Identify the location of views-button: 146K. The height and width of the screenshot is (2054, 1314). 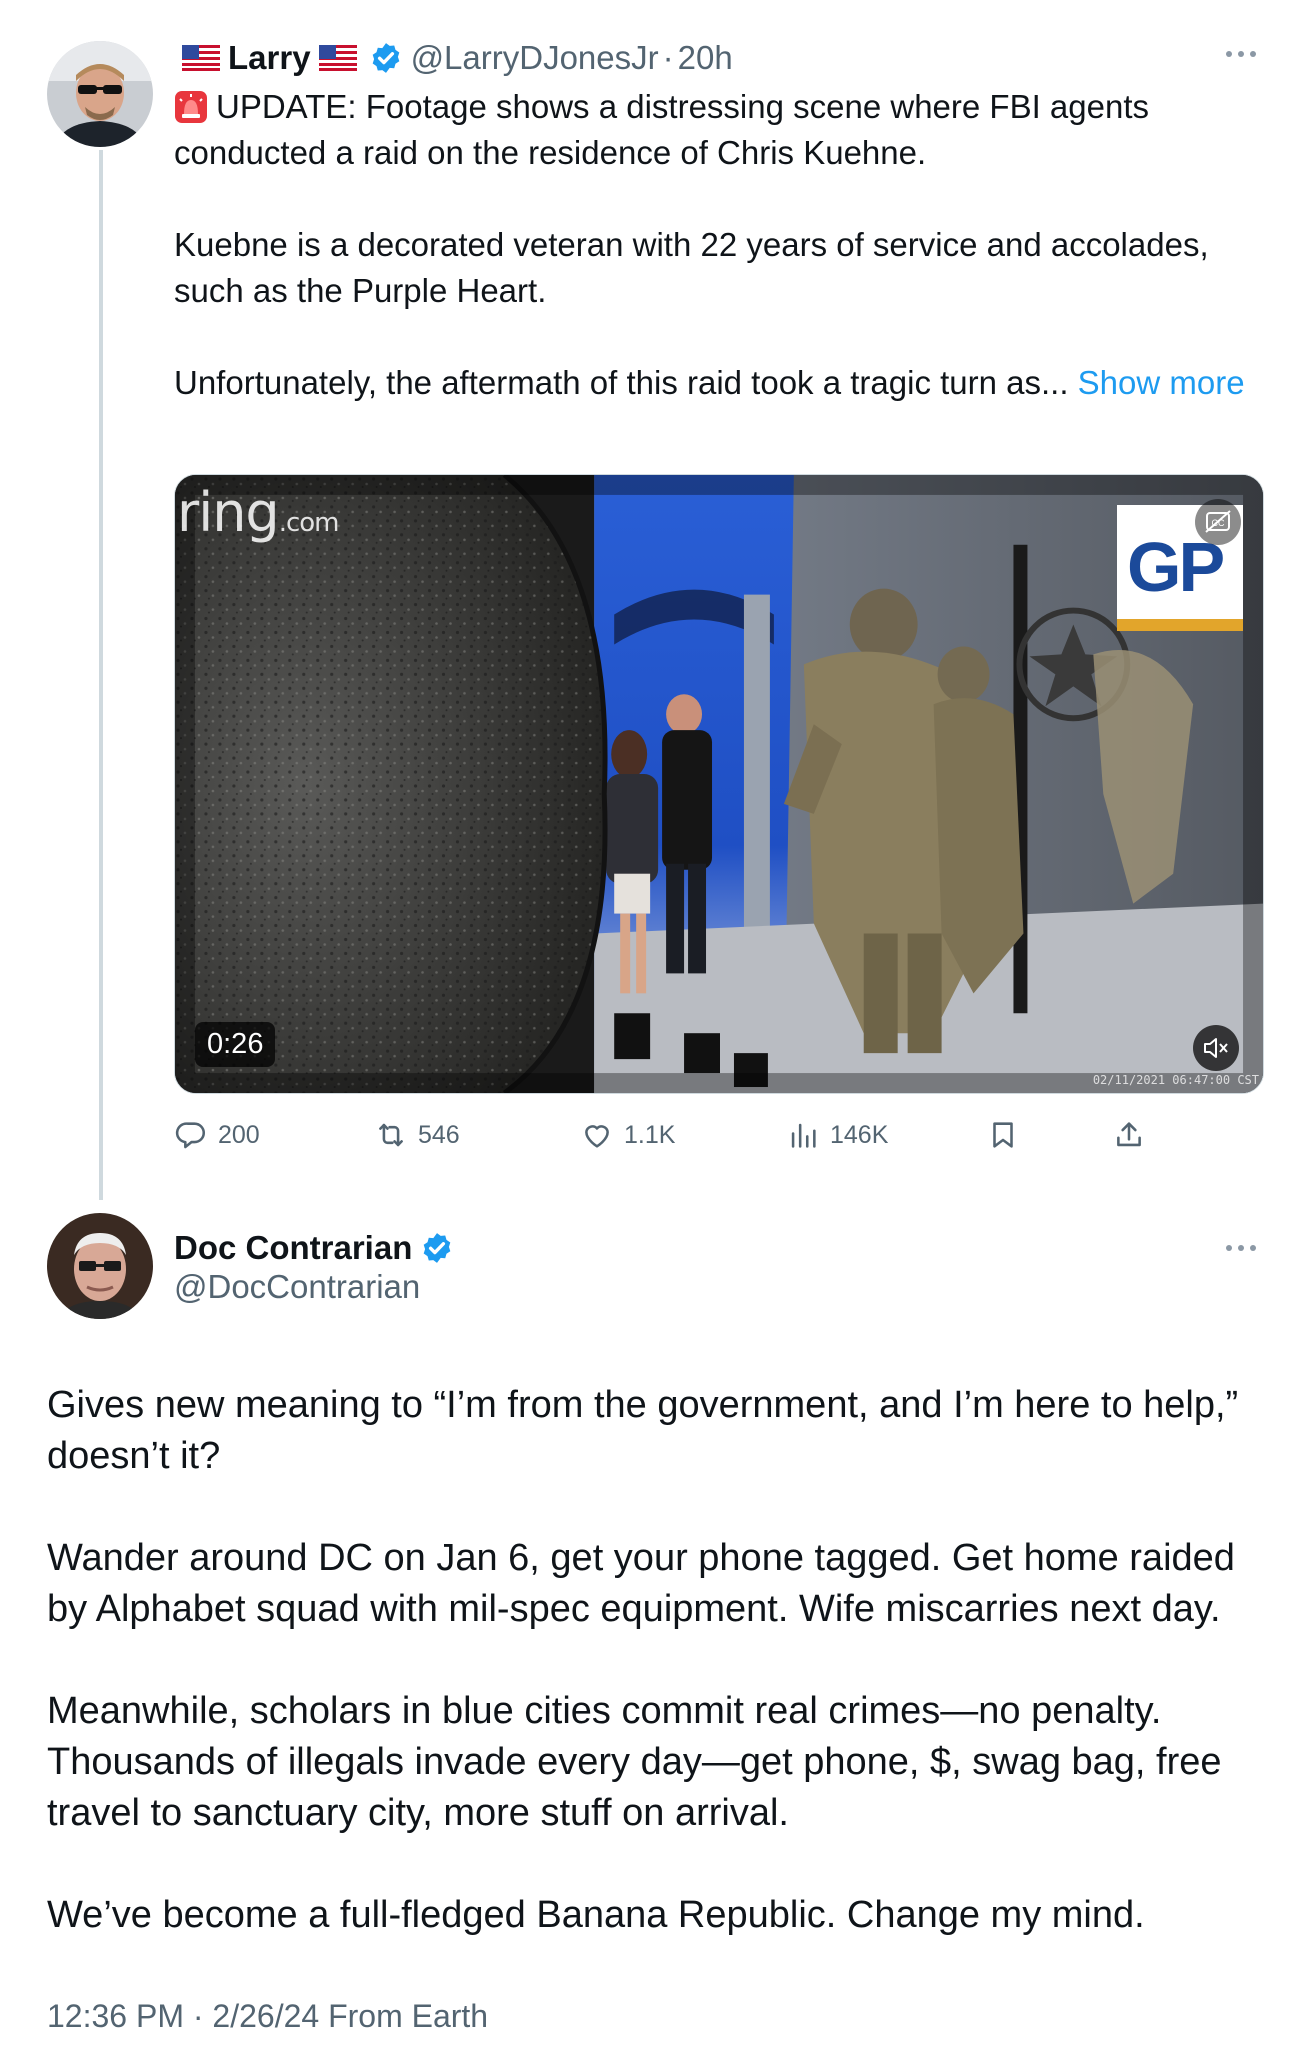
(837, 1135).